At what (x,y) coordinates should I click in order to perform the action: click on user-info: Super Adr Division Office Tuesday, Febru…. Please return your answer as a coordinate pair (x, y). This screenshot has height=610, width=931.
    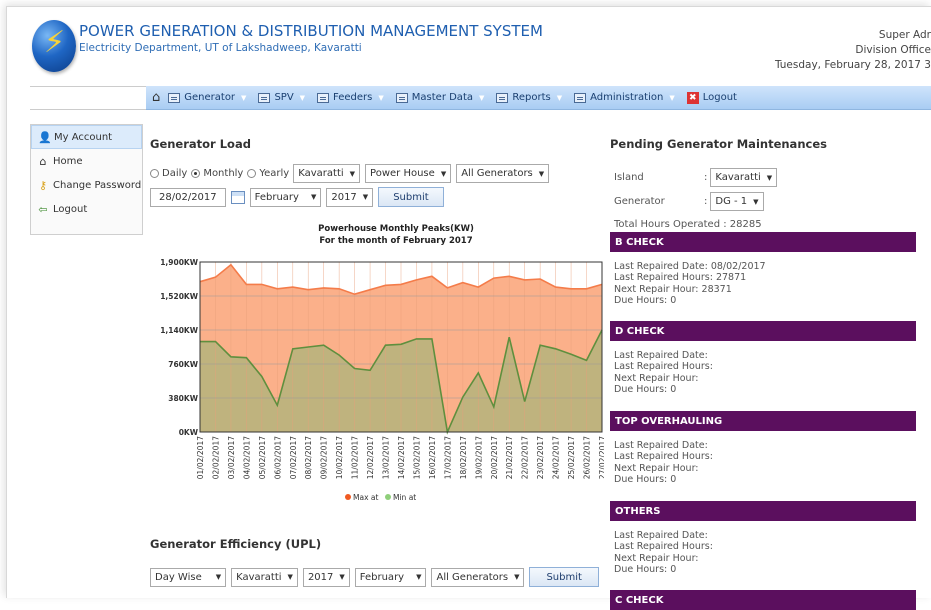
    Looking at the image, I should click on (853, 50).